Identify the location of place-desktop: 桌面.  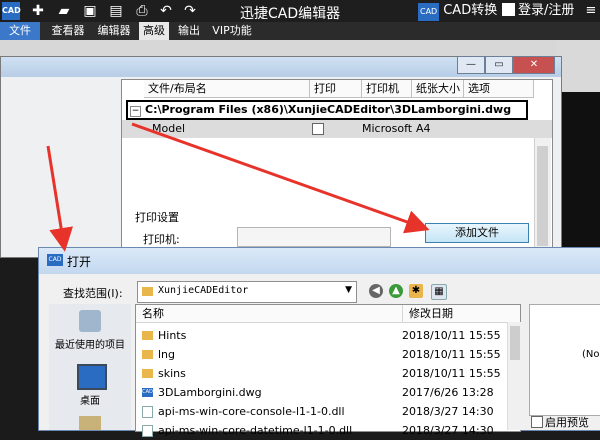
(90, 399).